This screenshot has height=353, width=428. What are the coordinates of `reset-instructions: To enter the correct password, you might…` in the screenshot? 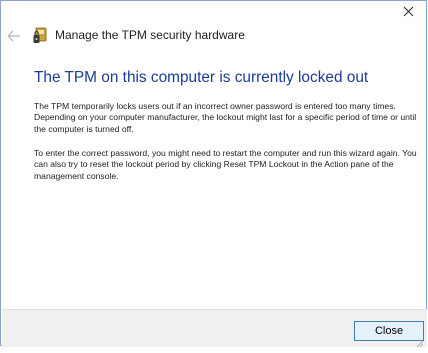 It's located at (225, 164).